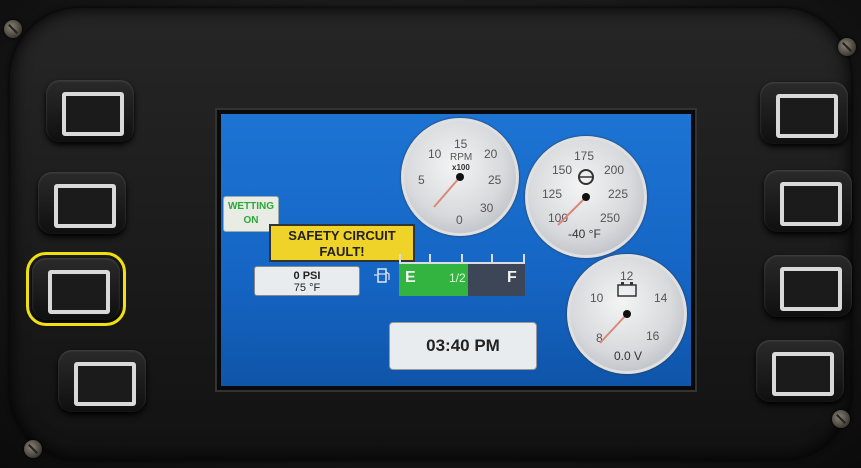 This screenshot has height=468, width=861. I want to click on oil-pressure-readout: 0 PSI 75 °F, so click(307, 281).